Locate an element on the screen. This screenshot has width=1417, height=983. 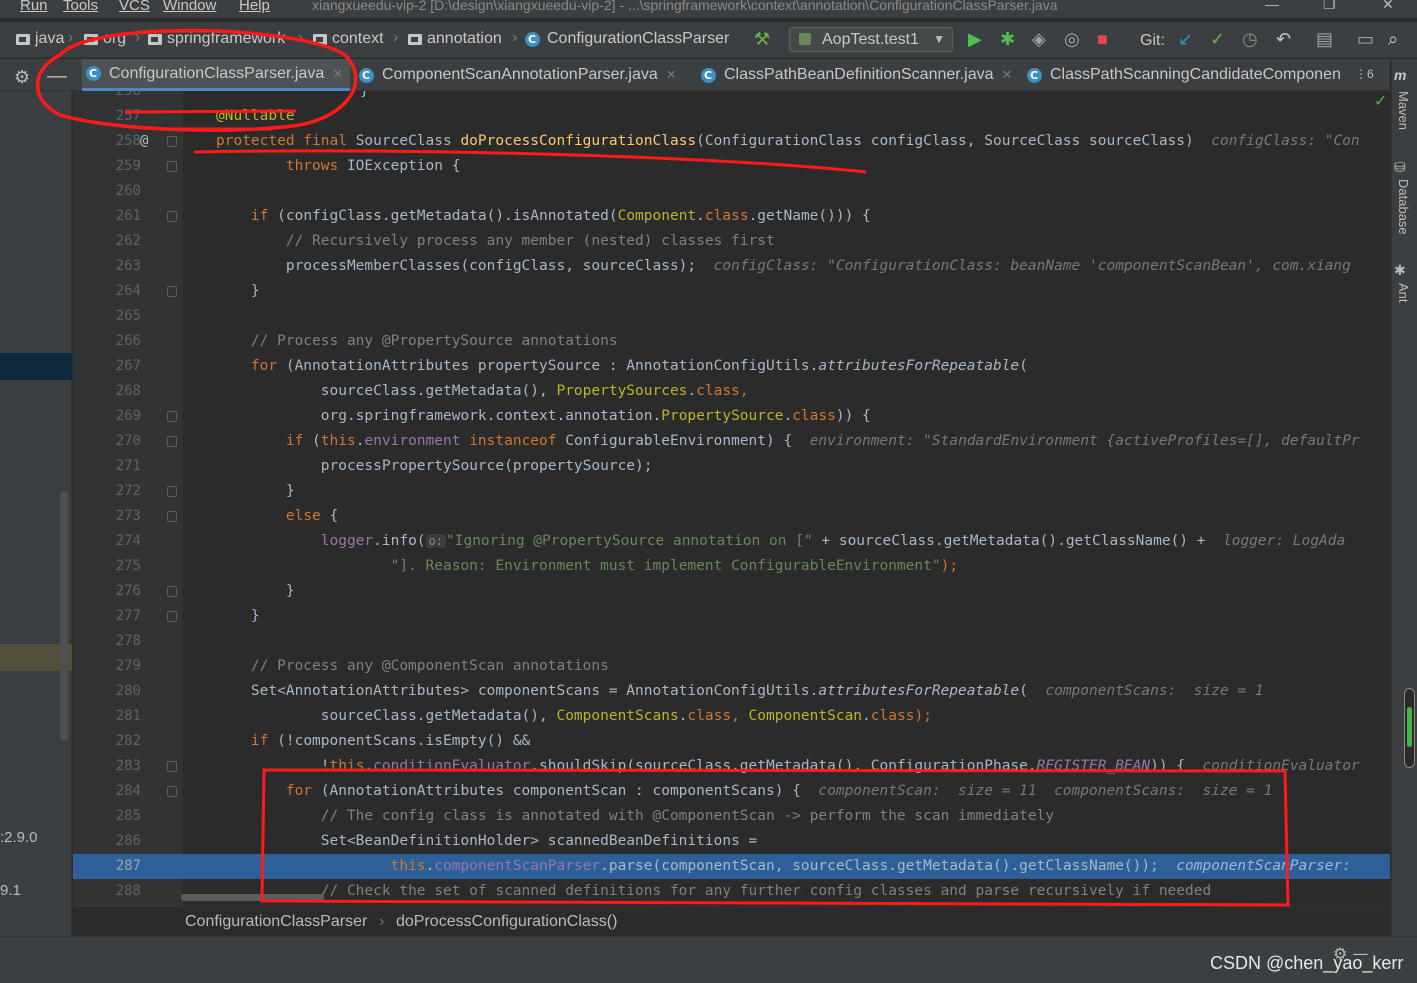
profiler-icon: ◎ is located at coordinates (1072, 39).